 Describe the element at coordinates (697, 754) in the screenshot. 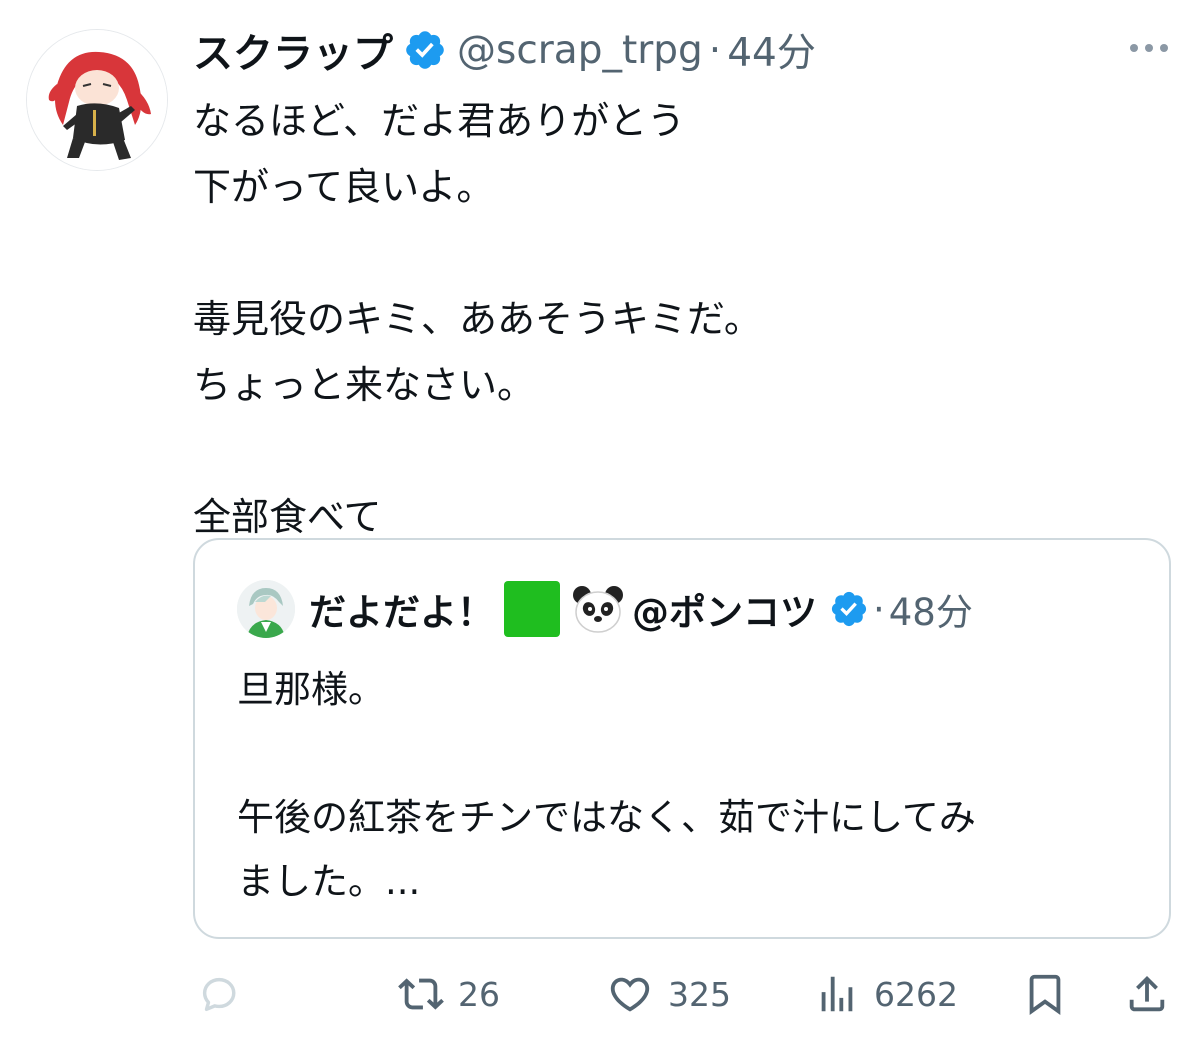

I see `quoted-text-line` at that location.